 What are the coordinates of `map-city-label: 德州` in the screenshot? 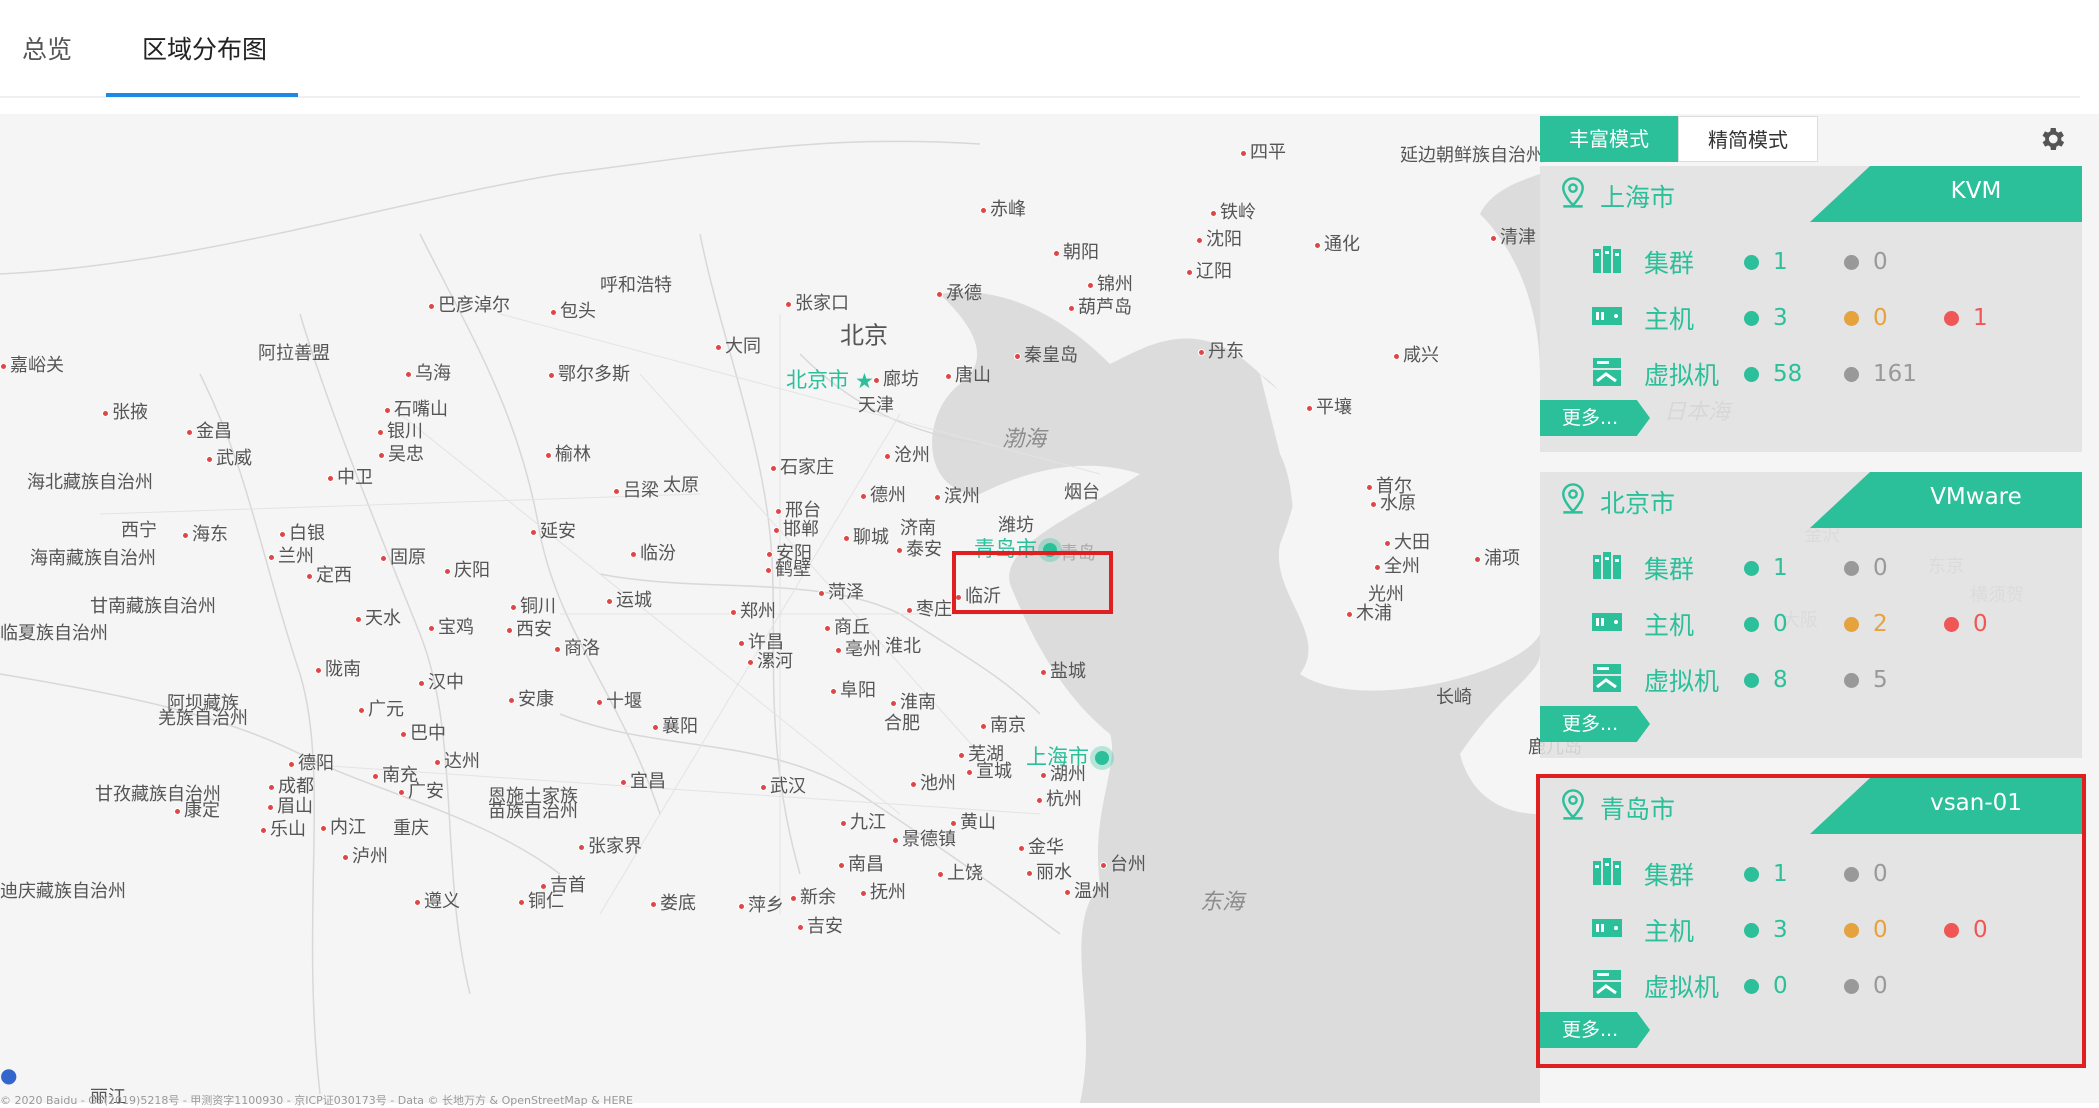 It's located at (883, 494).